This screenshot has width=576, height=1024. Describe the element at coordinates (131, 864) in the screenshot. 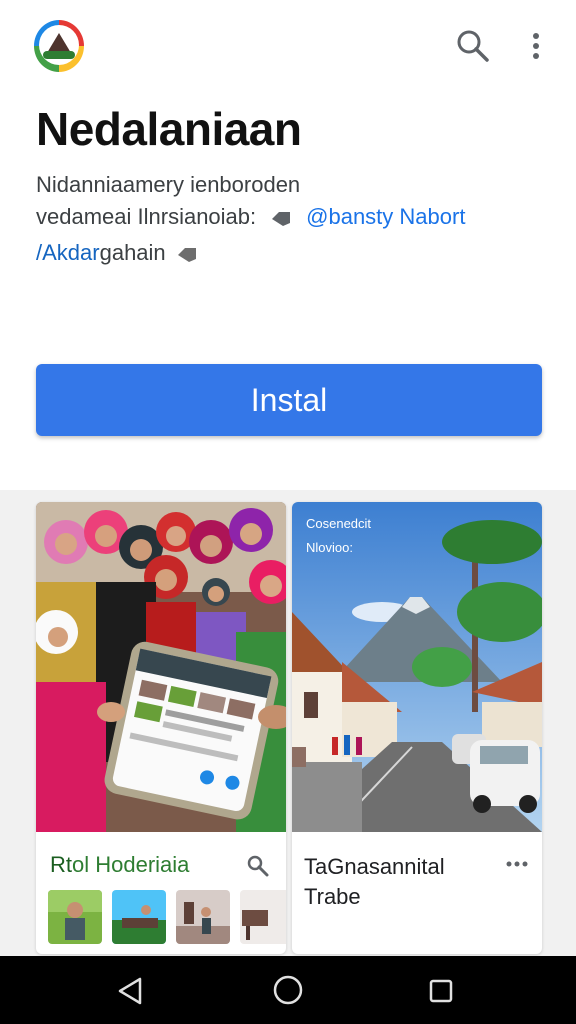

I see `card-title-rest: ol Hoderiaia` at that location.